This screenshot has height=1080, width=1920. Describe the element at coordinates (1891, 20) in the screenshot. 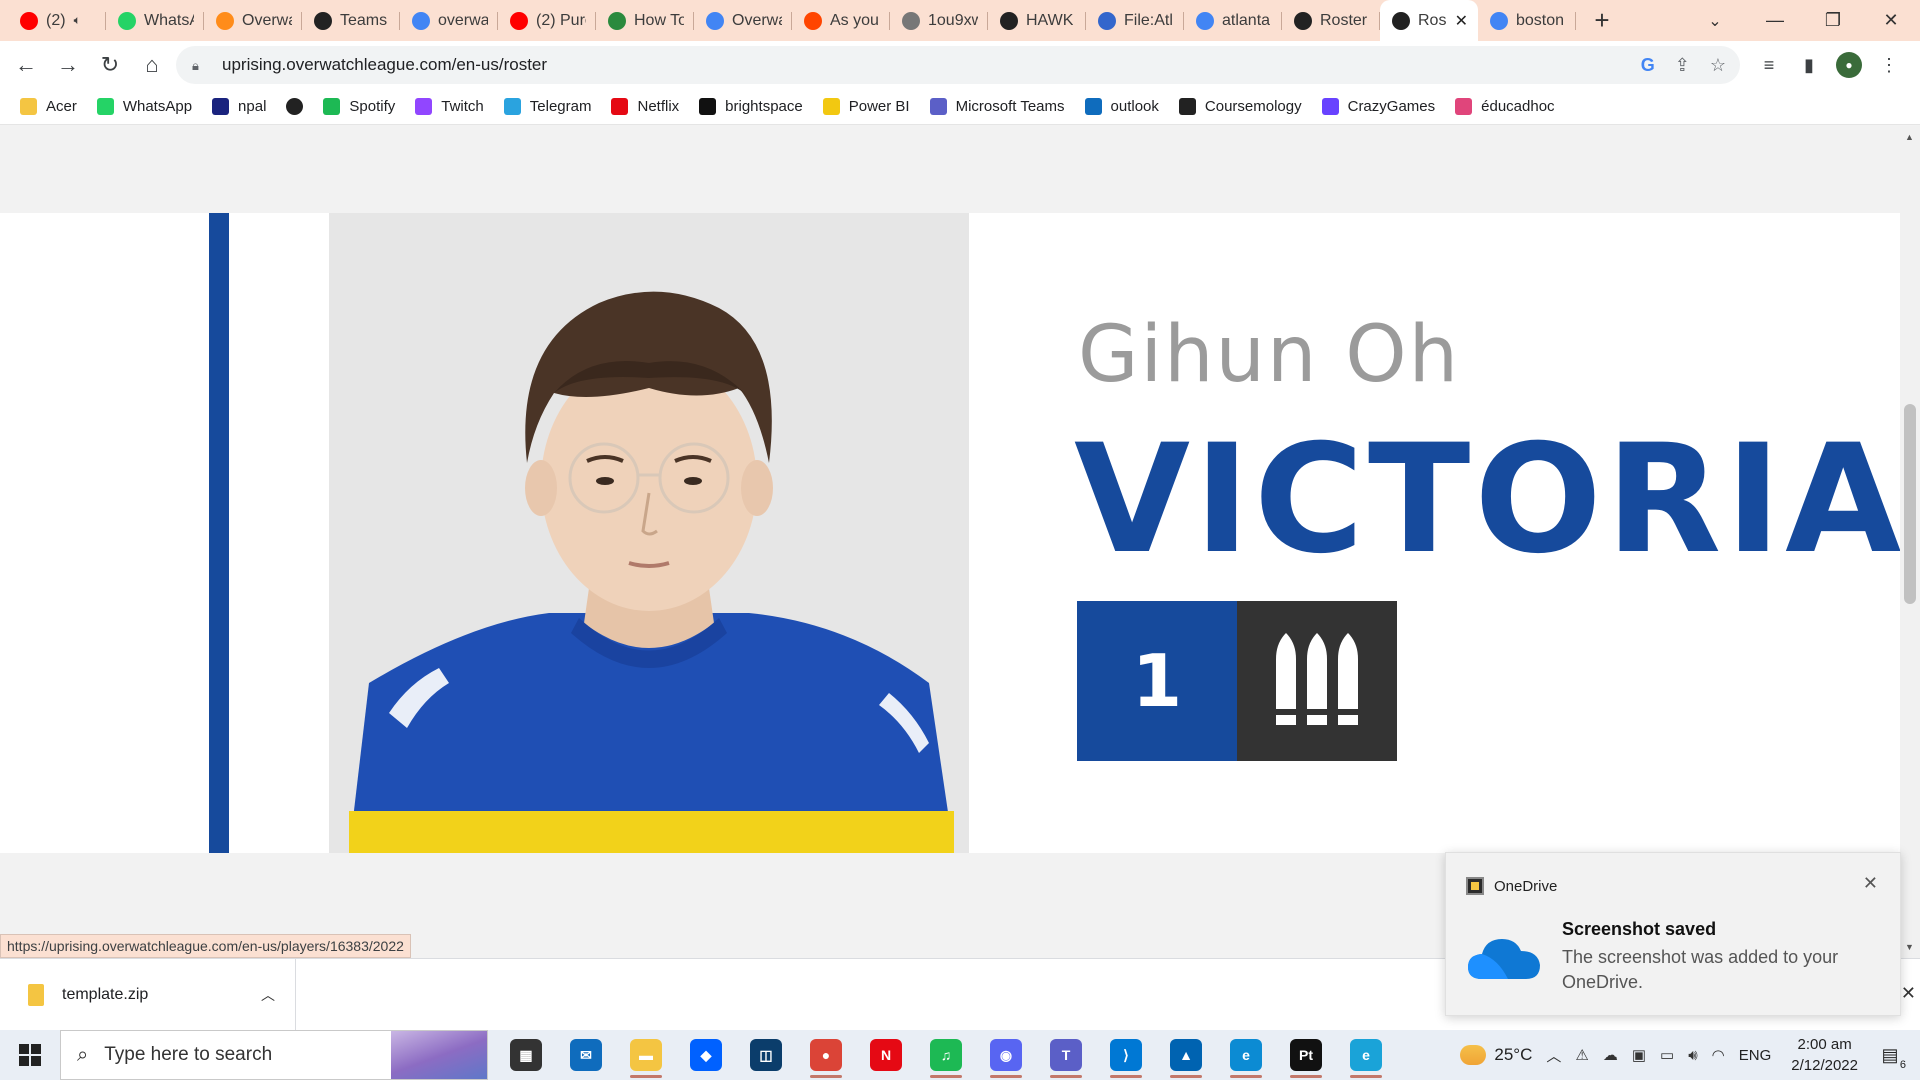

I see `close-window-button: ✕` at that location.